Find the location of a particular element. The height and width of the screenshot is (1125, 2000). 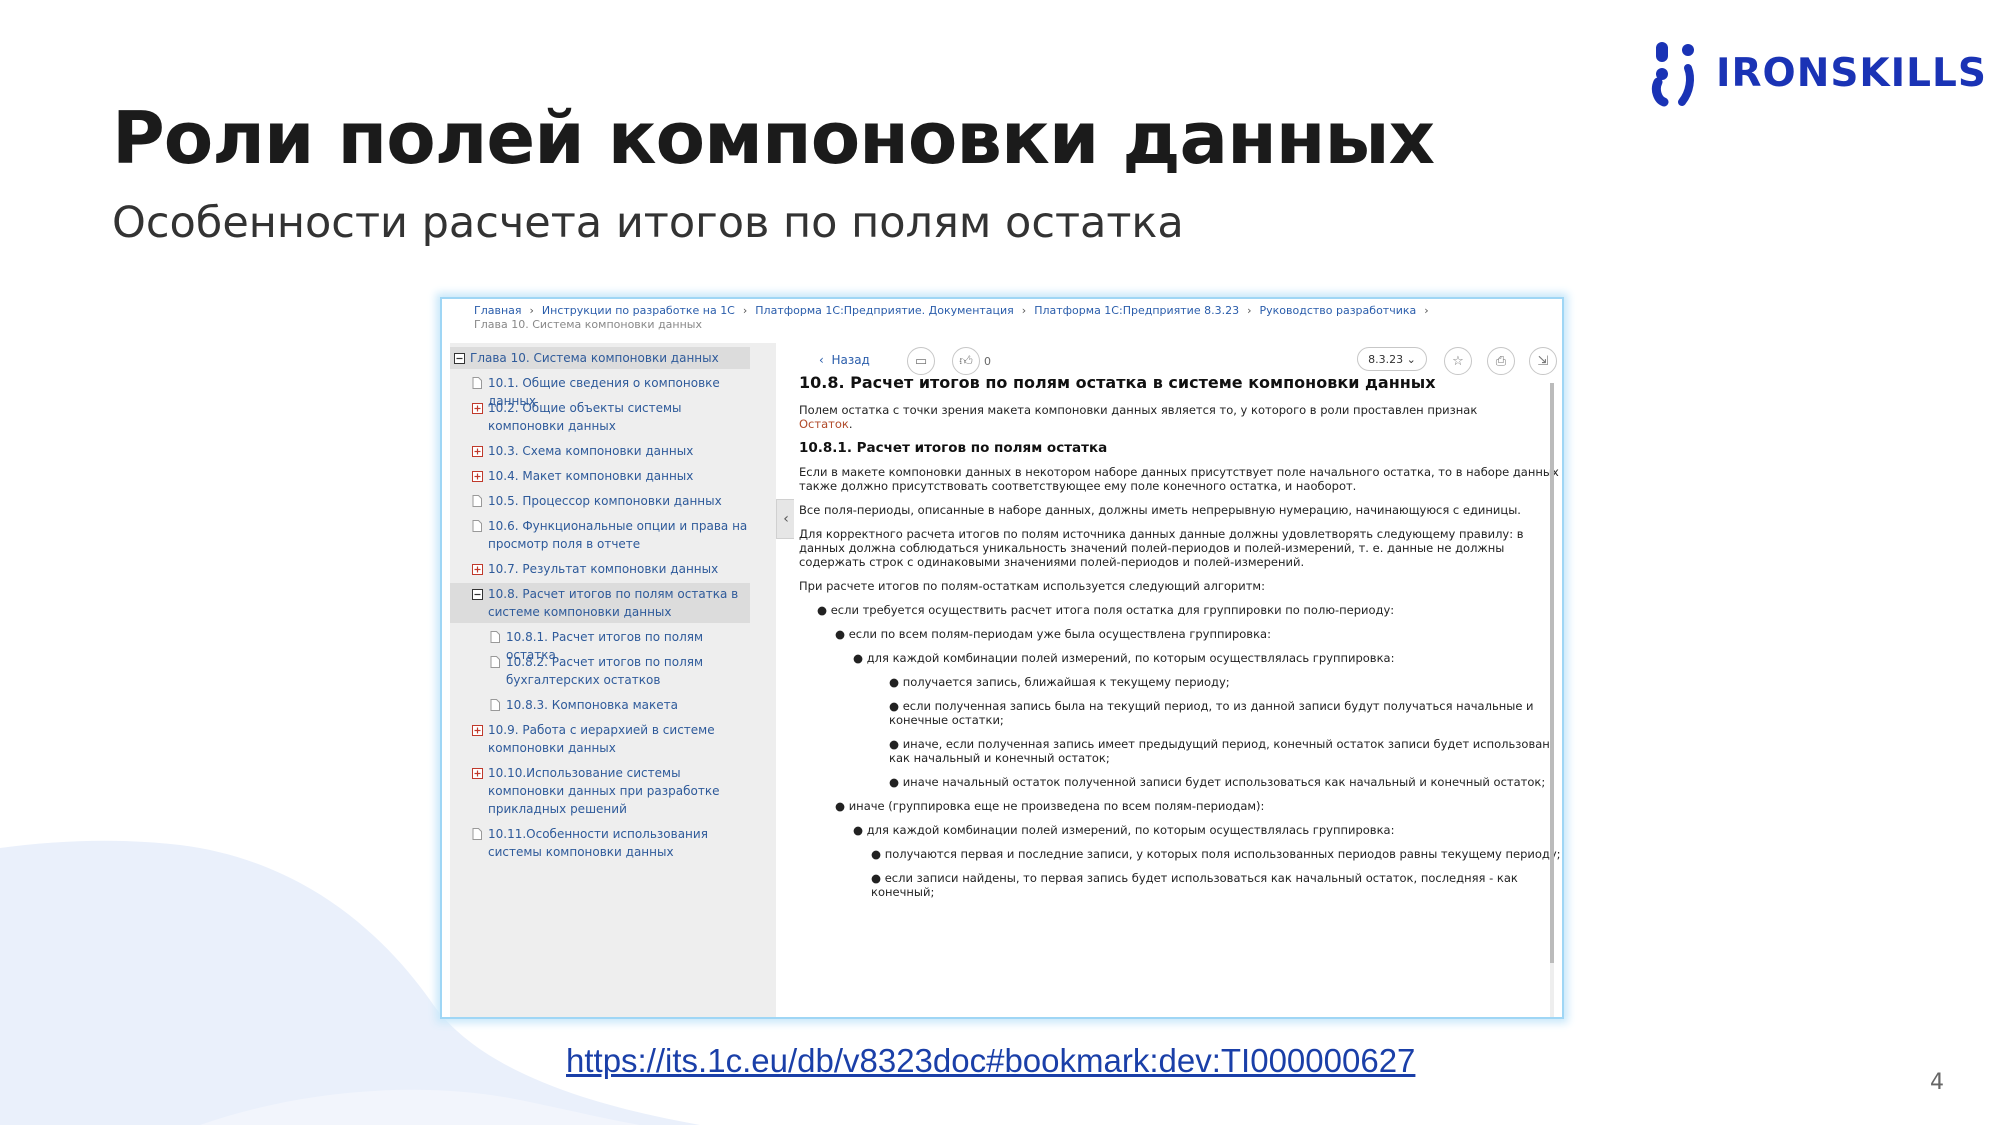

collapse-sidebar-button: ‹ is located at coordinates (786, 519).